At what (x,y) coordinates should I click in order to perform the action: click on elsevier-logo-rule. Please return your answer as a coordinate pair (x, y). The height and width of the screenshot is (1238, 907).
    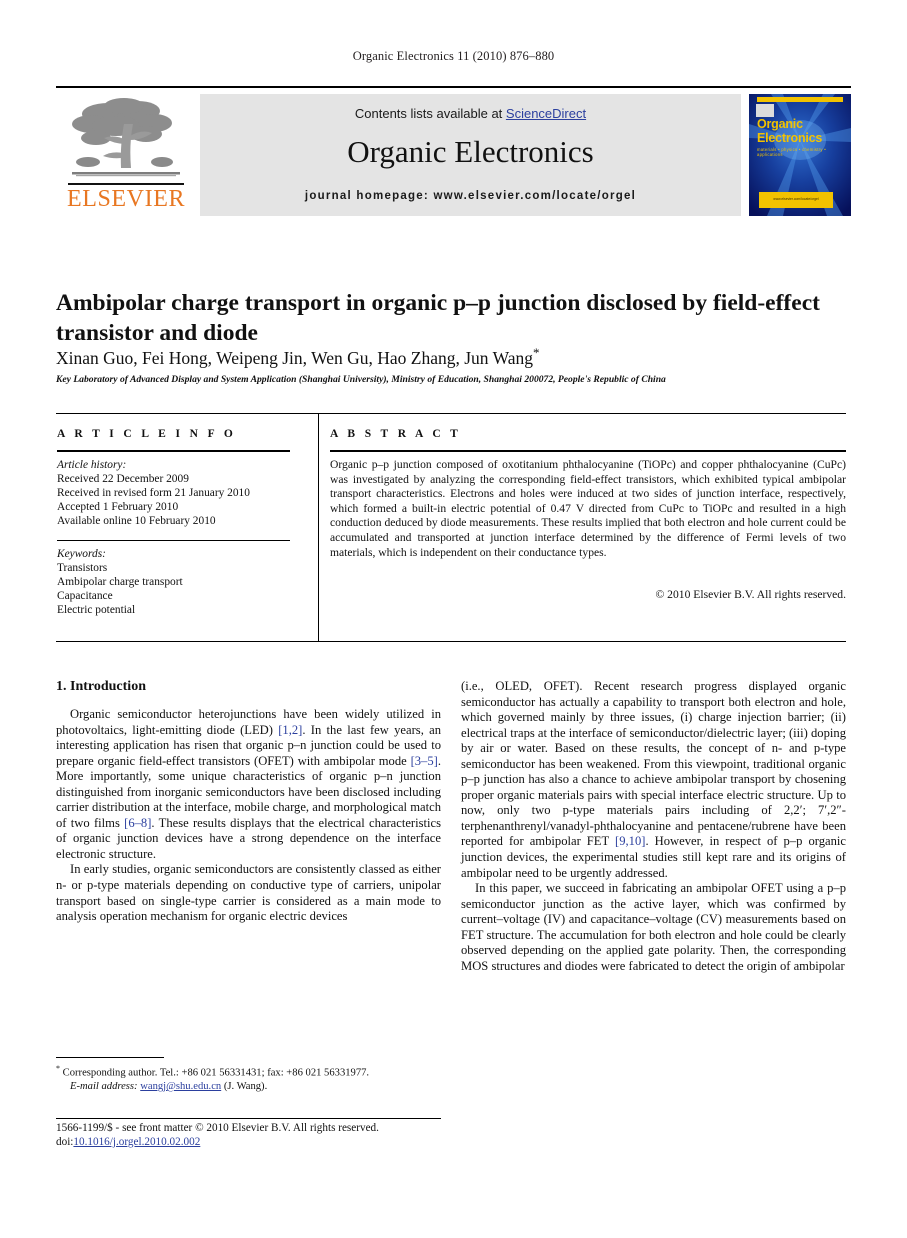
    Looking at the image, I should click on (126, 184).